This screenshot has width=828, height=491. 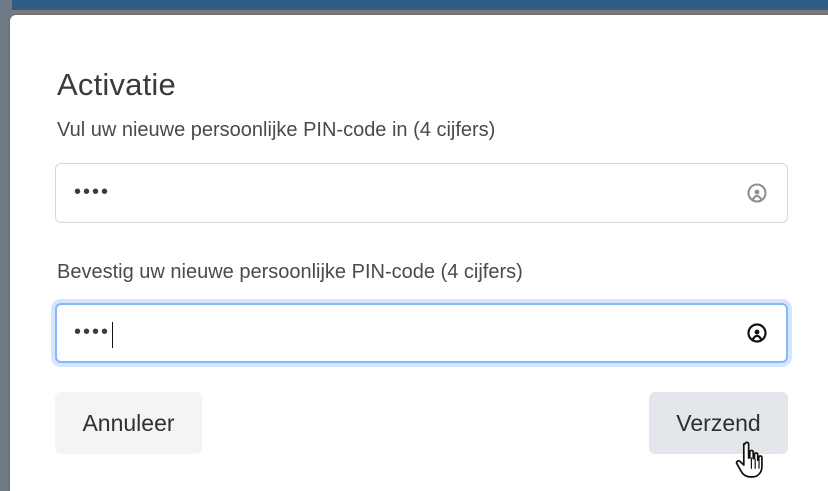 I want to click on page-header-strip, so click(x=414, y=5).